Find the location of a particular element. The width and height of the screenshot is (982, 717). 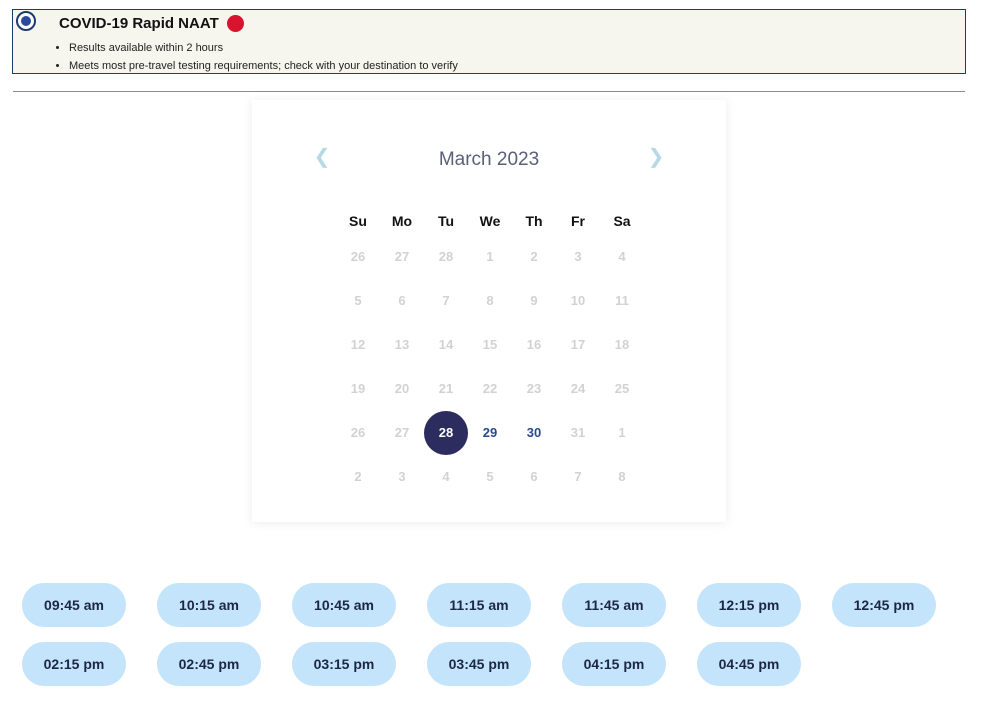

calendar-day: 14 is located at coordinates (446, 344).